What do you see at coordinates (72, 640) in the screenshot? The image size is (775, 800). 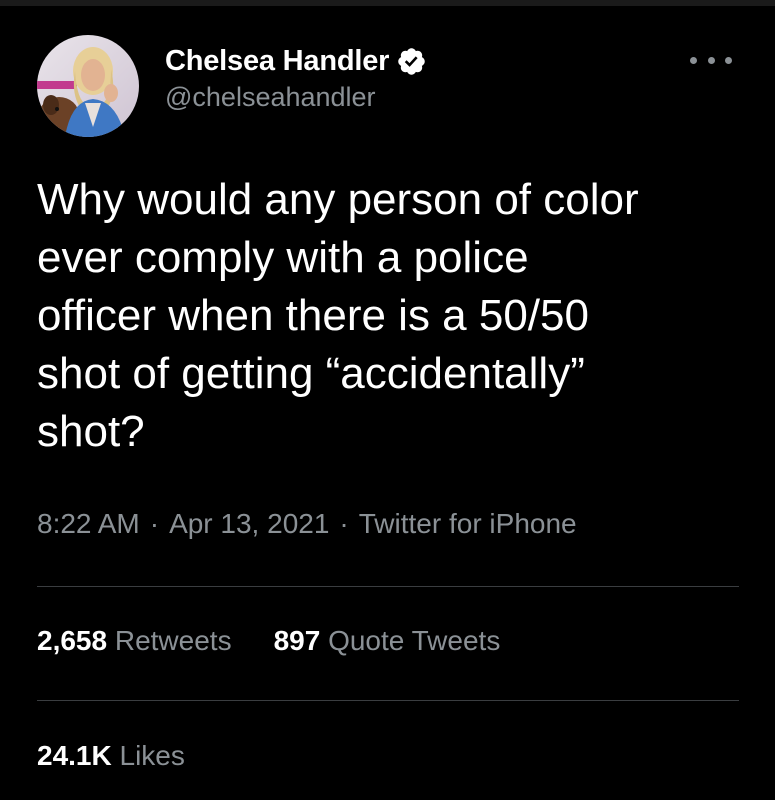 I see `retweets-count: 2,658` at bounding box center [72, 640].